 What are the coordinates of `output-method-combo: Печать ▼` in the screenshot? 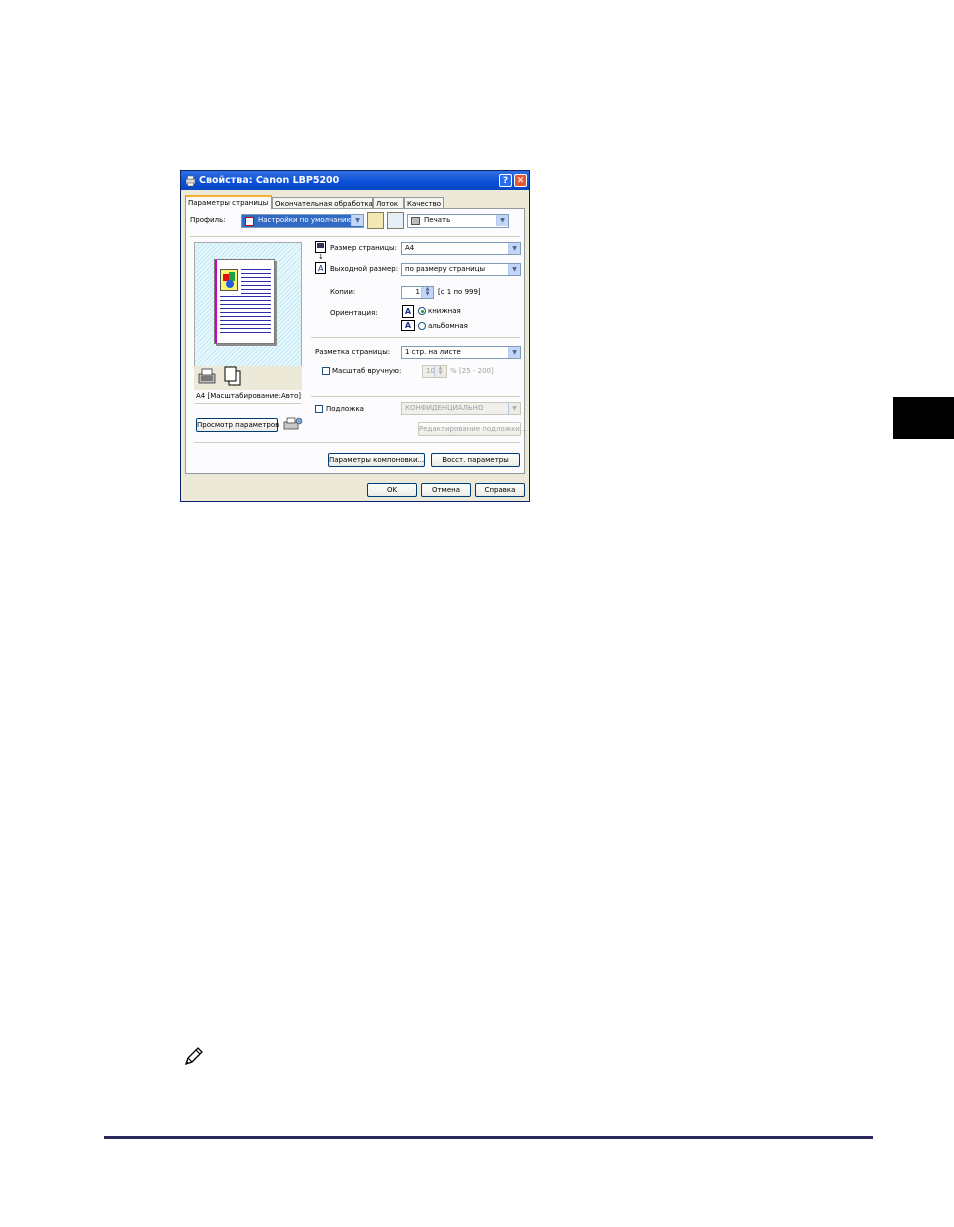 It's located at (458, 221).